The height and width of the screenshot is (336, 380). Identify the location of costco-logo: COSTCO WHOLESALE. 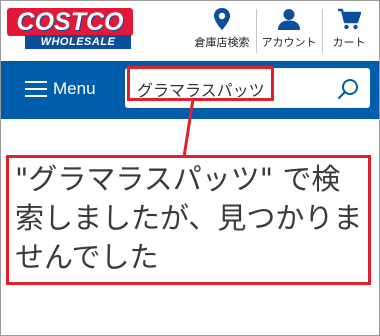
(70, 29).